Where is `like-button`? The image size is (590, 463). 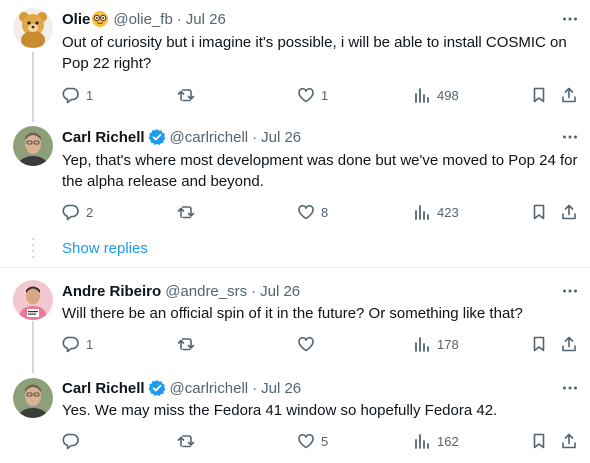
like-button is located at coordinates (309, 344).